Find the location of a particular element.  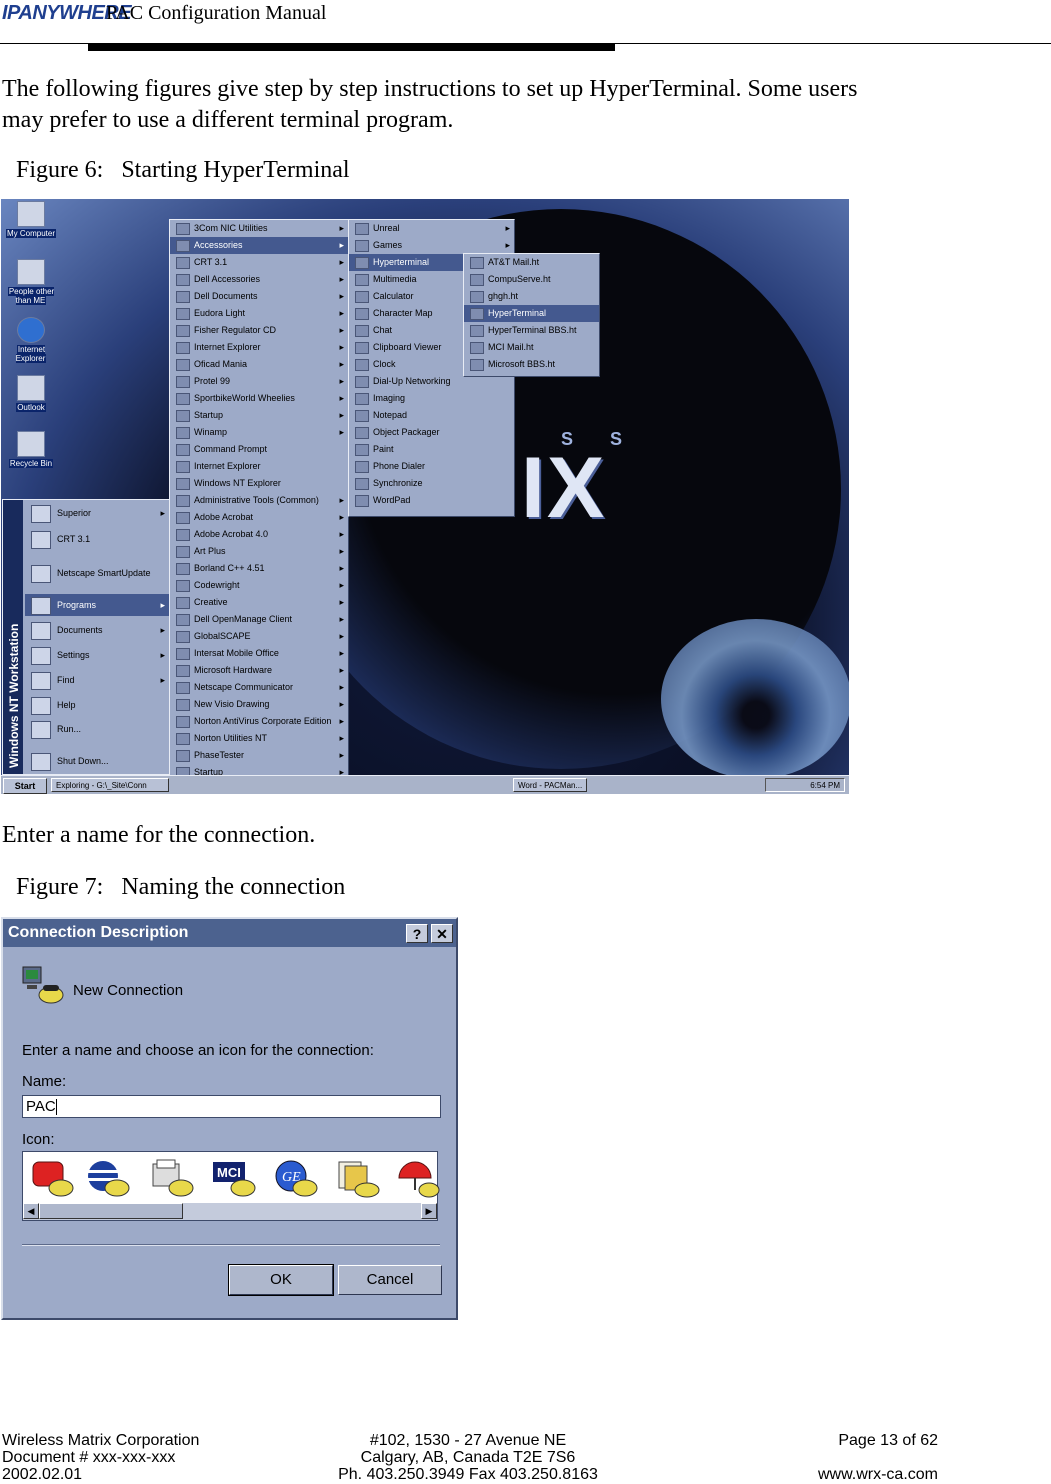

scroll-thumb is located at coordinates (111, 1211).